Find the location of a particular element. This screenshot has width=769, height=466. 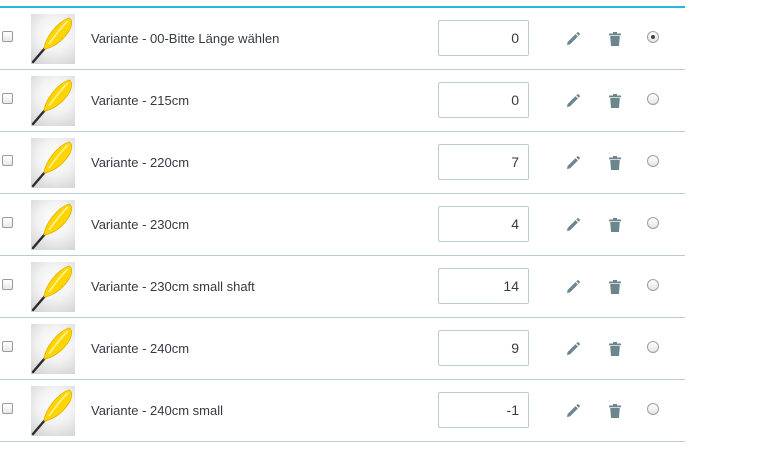

variant-name: Variante - 00-Bitte Länge wählen is located at coordinates (185, 38).